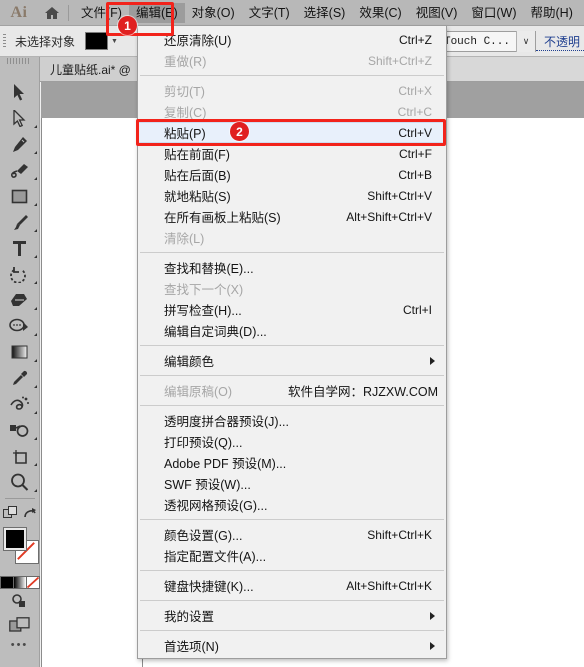 The height and width of the screenshot is (667, 584). Describe the element at coordinates (292, 360) in the screenshot. I see `menu-item-3-0: 编辑颜色` at that location.